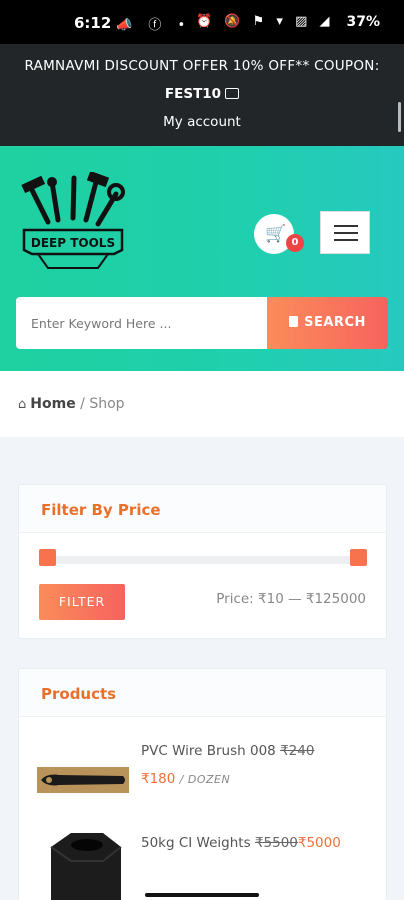  What do you see at coordinates (202, 122) in the screenshot?
I see `my-account-link: My account` at bounding box center [202, 122].